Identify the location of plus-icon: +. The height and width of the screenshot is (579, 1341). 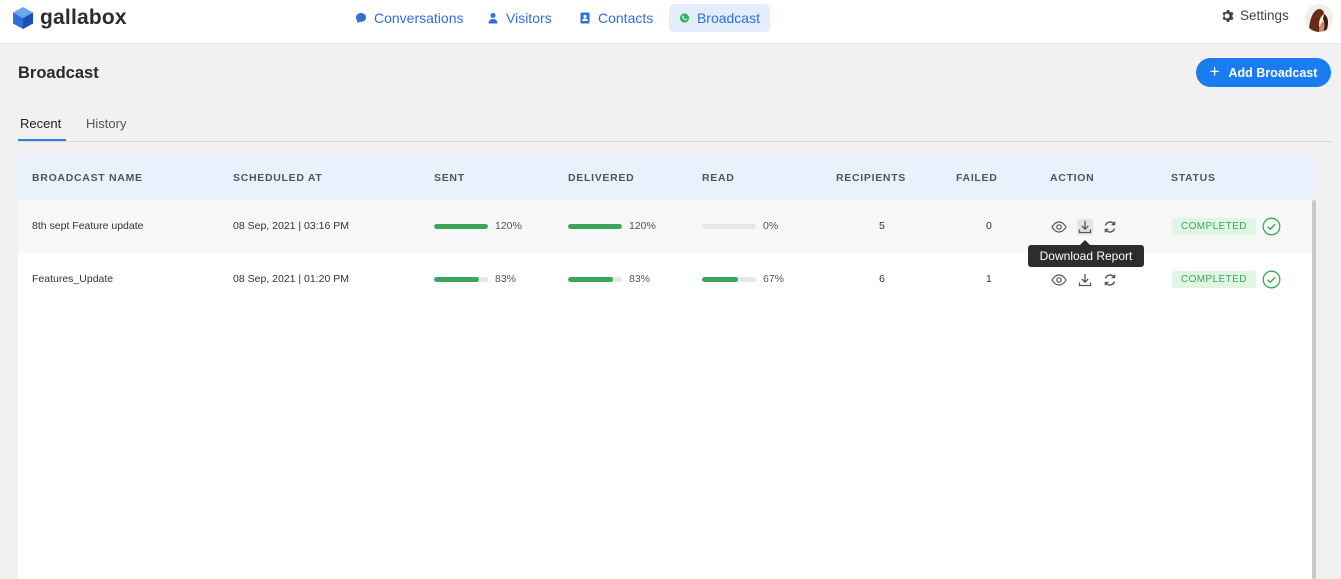
(1214, 71).